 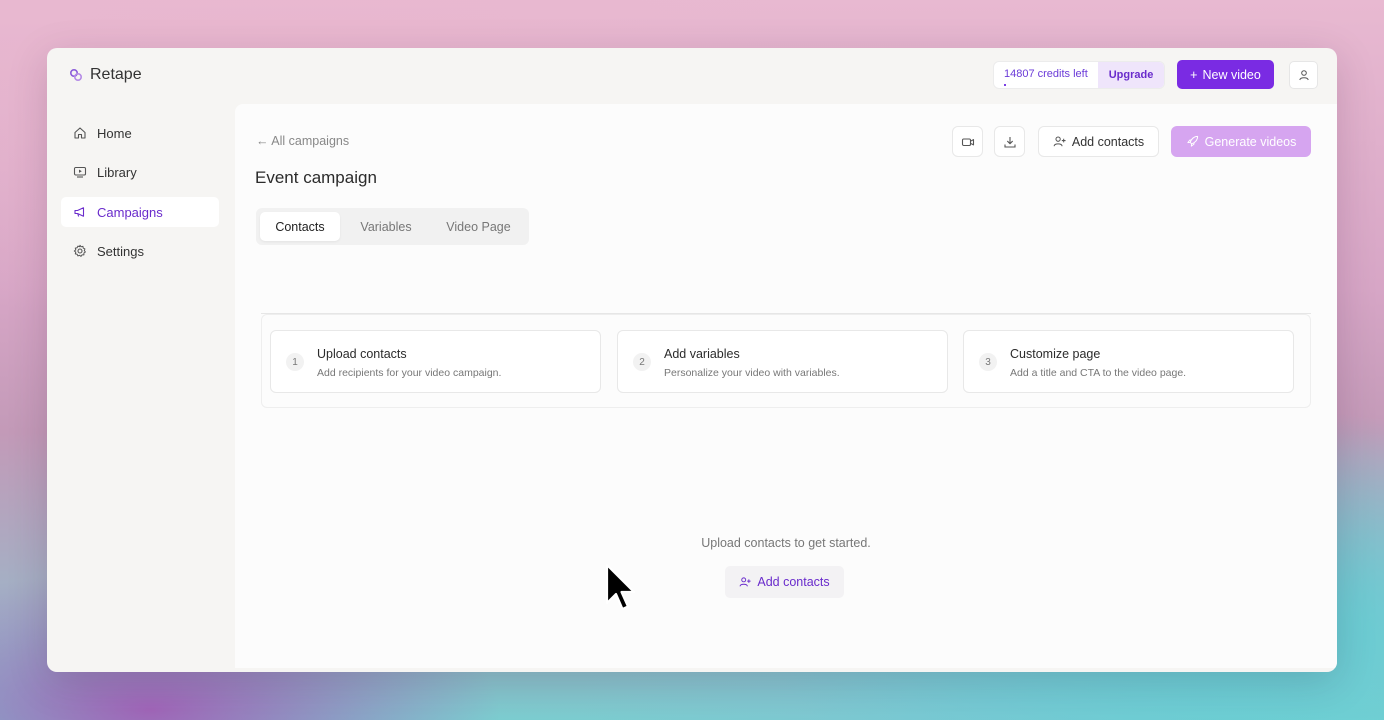 What do you see at coordinates (1192, 141) in the screenshot?
I see `rocket-icon` at bounding box center [1192, 141].